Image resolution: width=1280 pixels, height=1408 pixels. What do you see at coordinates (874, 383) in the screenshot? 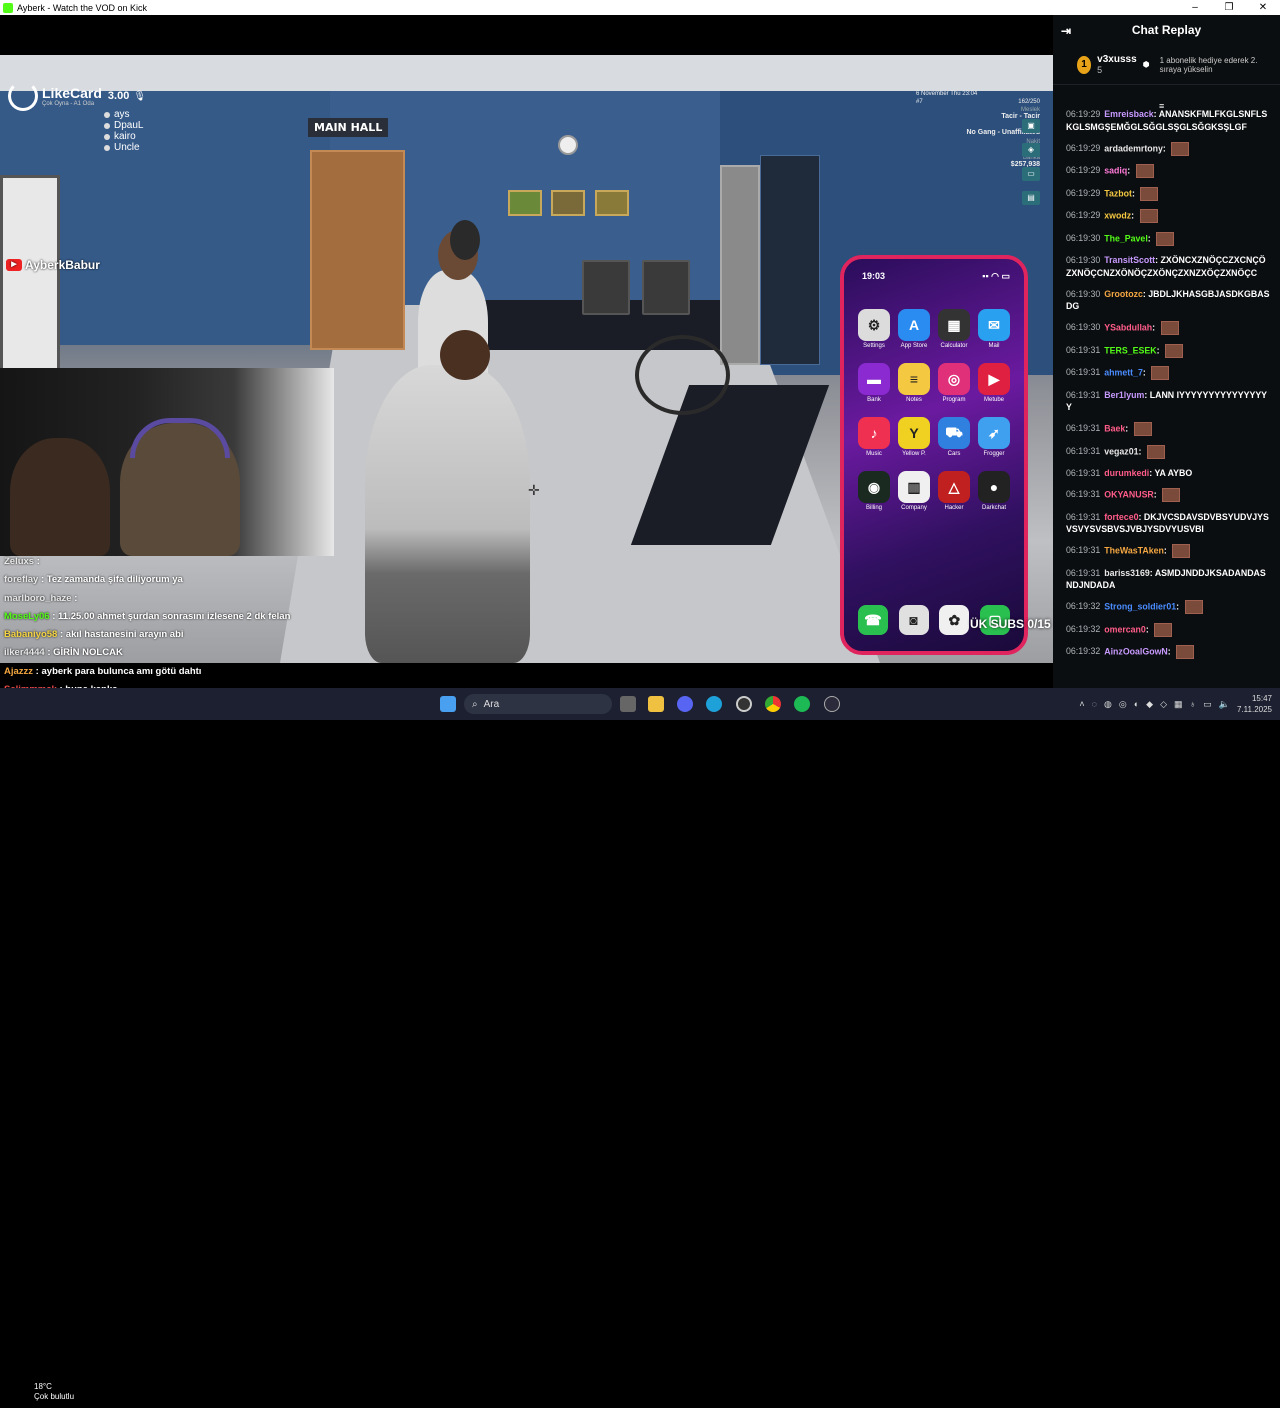
I see `phone-app-bank: ▬ Bank` at bounding box center [874, 383].